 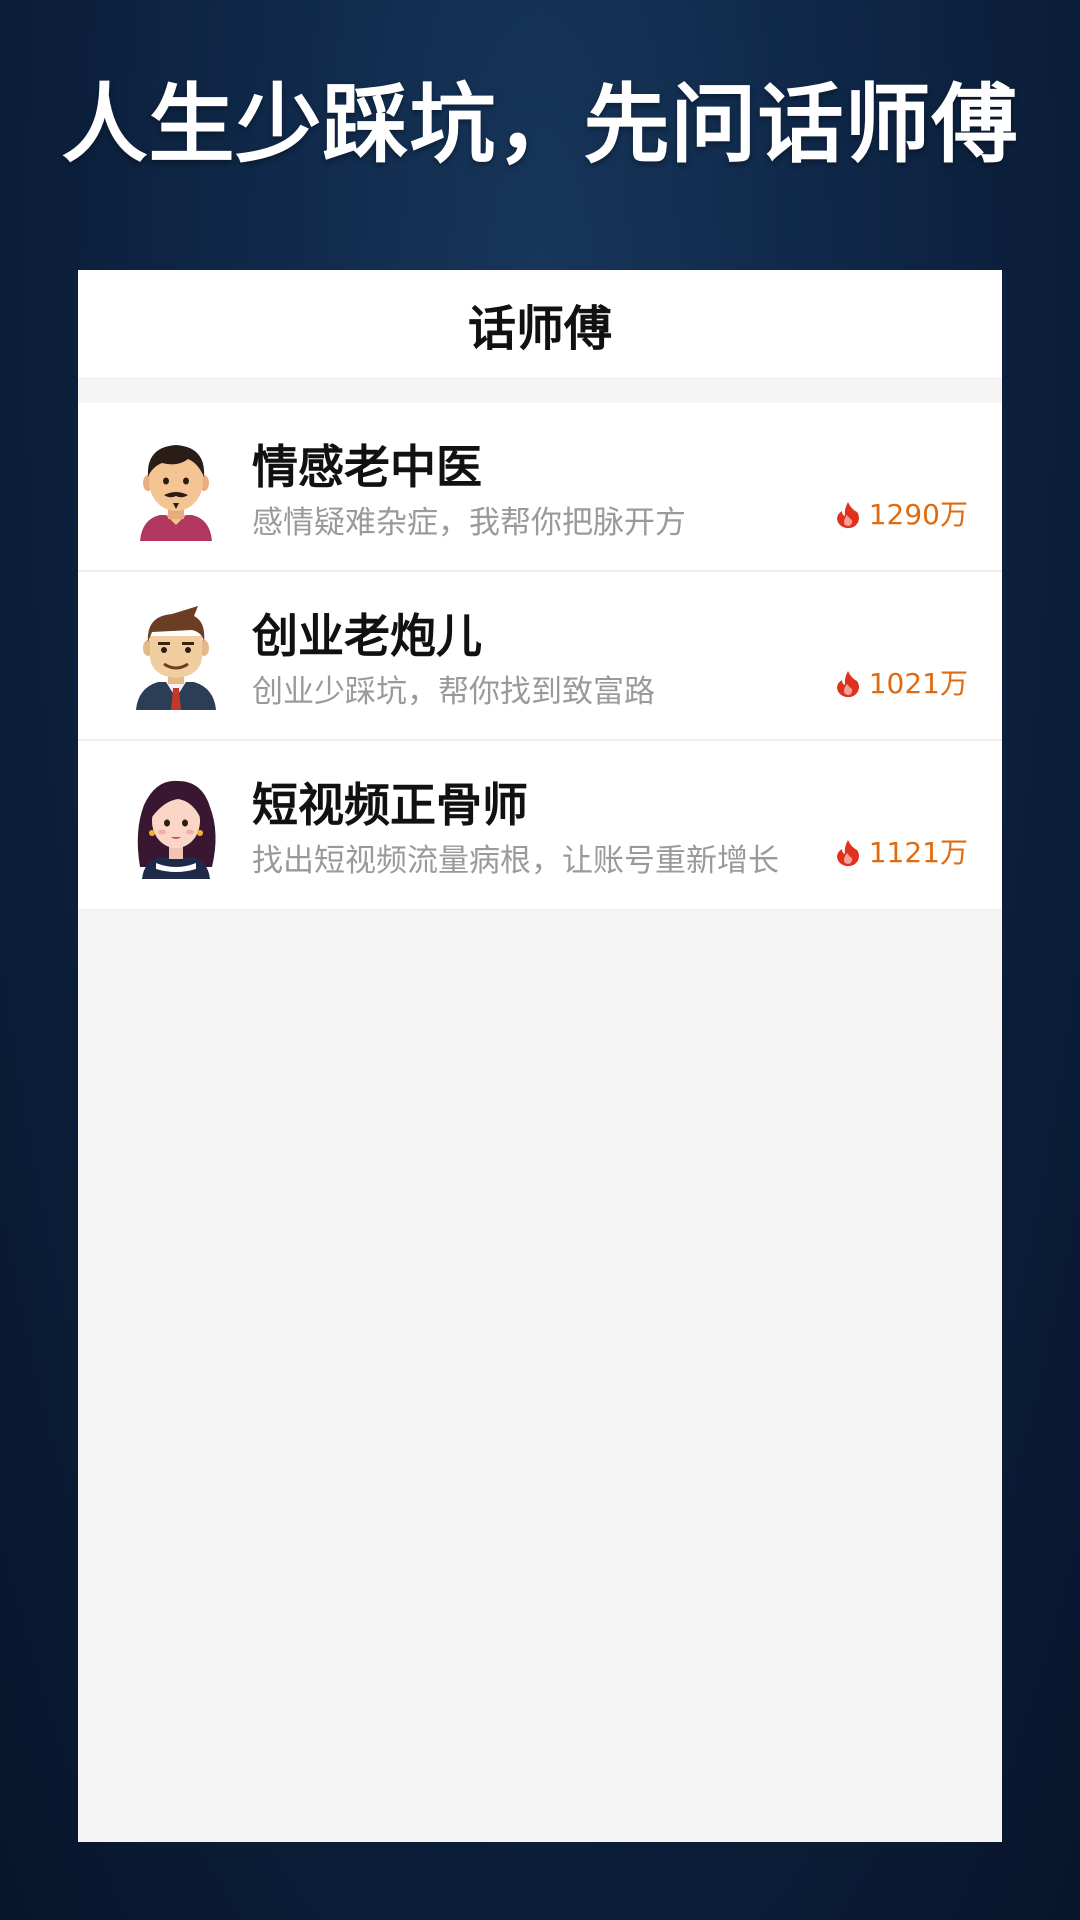 I want to click on heat-count: 1021万, so click(x=901, y=684).